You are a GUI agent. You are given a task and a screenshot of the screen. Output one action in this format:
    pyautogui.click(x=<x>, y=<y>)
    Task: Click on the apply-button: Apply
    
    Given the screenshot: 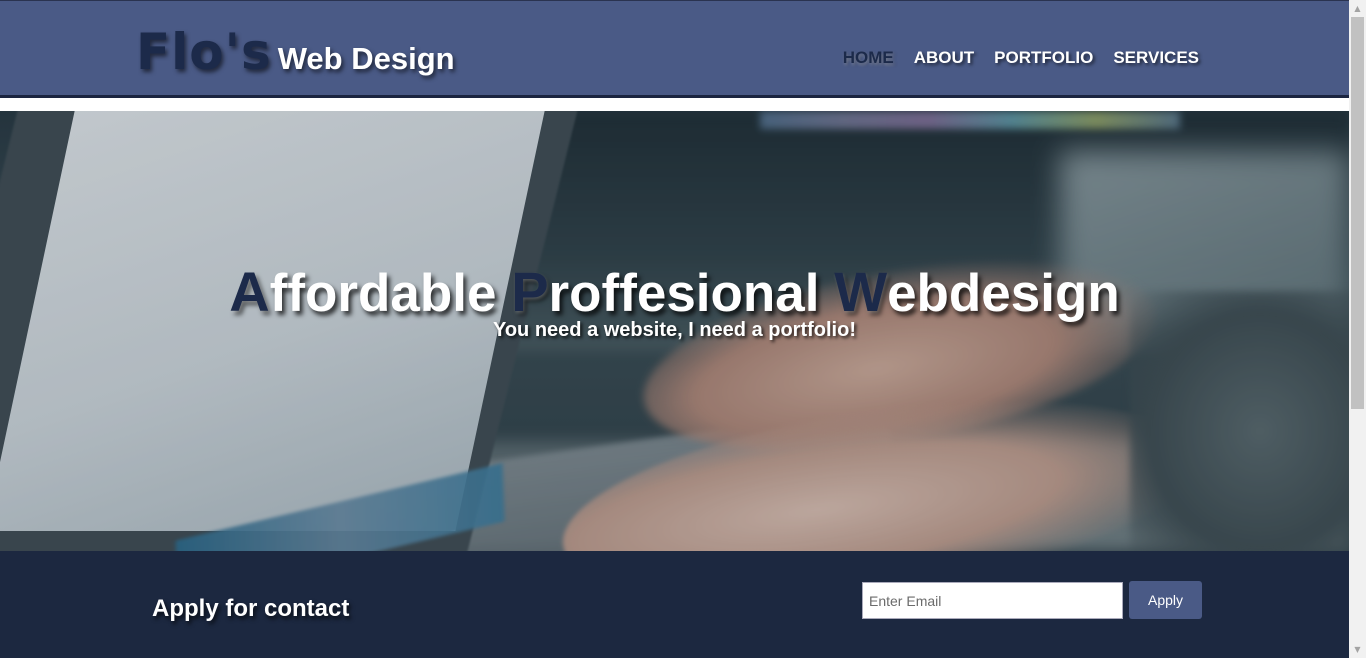 What is the action you would take?
    pyautogui.click(x=1165, y=600)
    